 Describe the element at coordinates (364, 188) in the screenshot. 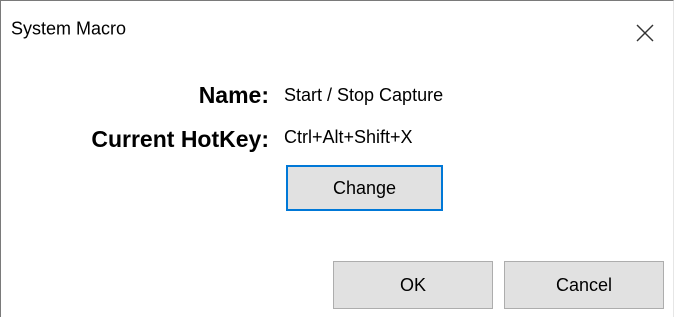

I see `change-button: Change` at that location.